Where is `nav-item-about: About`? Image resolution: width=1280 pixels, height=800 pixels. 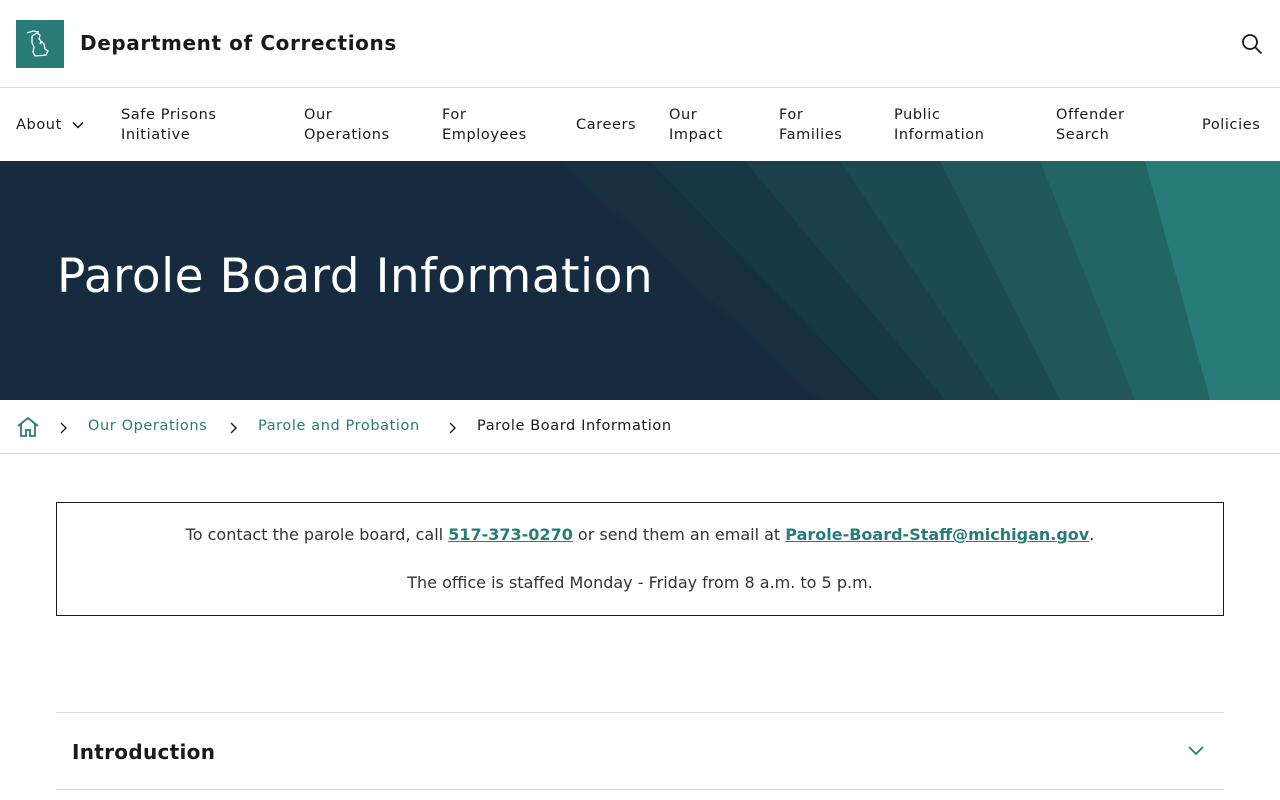
nav-item-about: About is located at coordinates (50, 125).